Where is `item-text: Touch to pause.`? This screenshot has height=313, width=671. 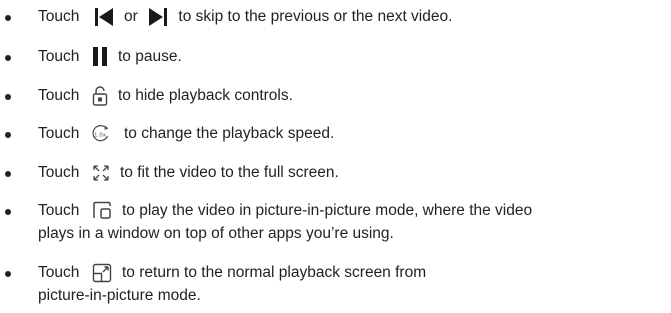
item-text: Touch to pause. is located at coordinates (349, 57).